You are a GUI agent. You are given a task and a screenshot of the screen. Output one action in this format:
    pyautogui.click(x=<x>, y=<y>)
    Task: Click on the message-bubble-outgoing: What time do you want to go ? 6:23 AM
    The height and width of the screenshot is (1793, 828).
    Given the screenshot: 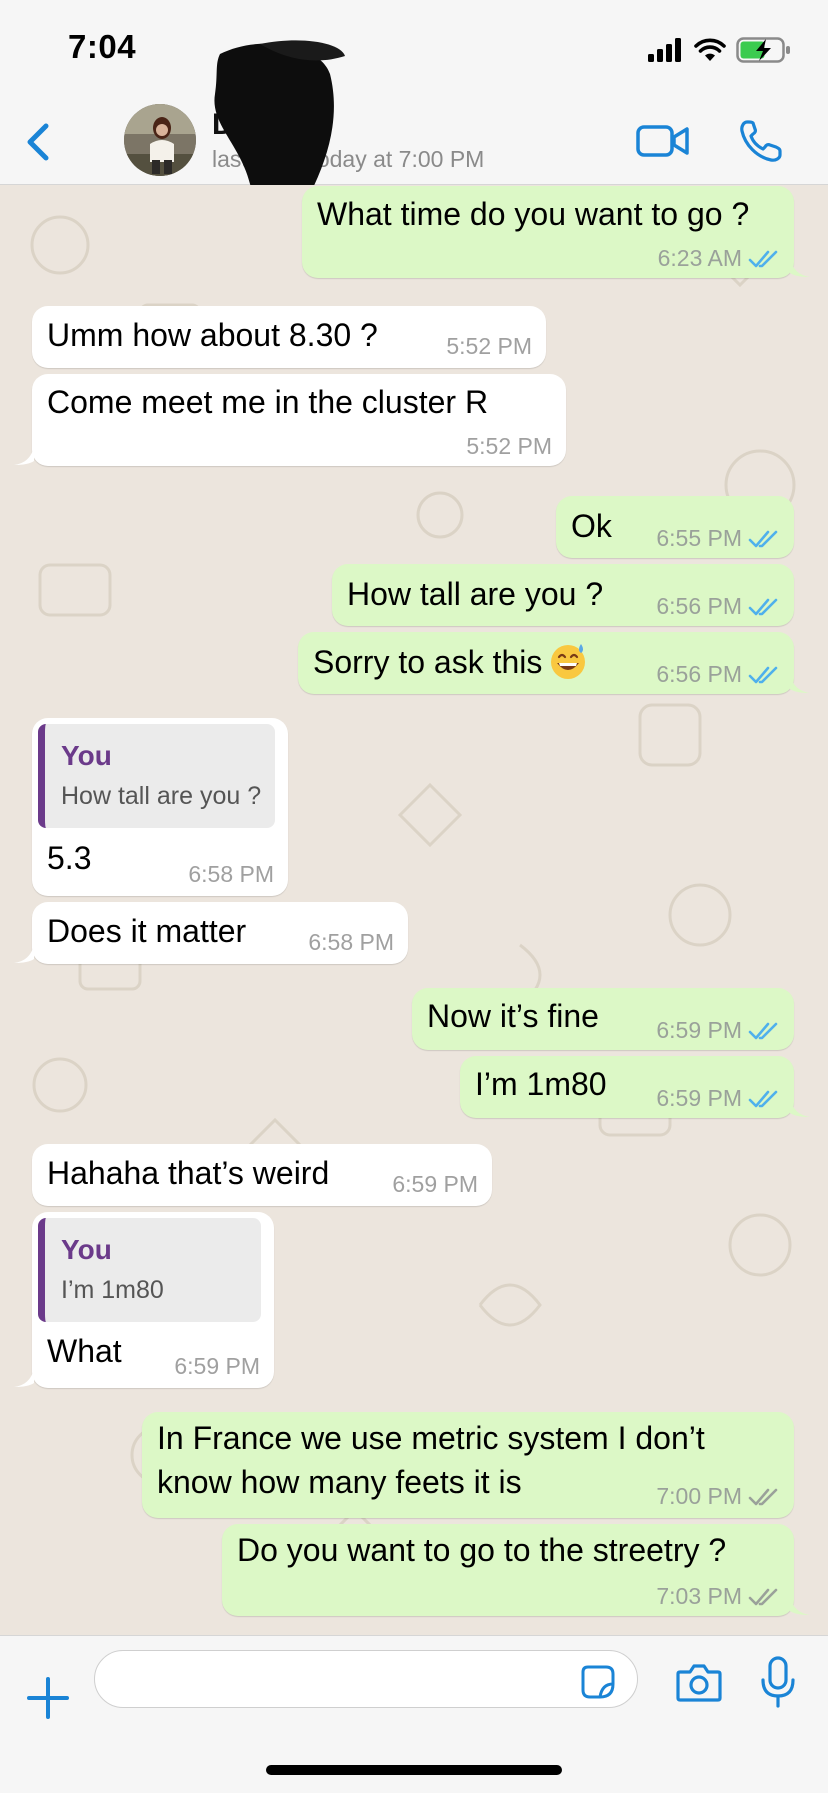 What is the action you would take?
    pyautogui.click(x=548, y=232)
    